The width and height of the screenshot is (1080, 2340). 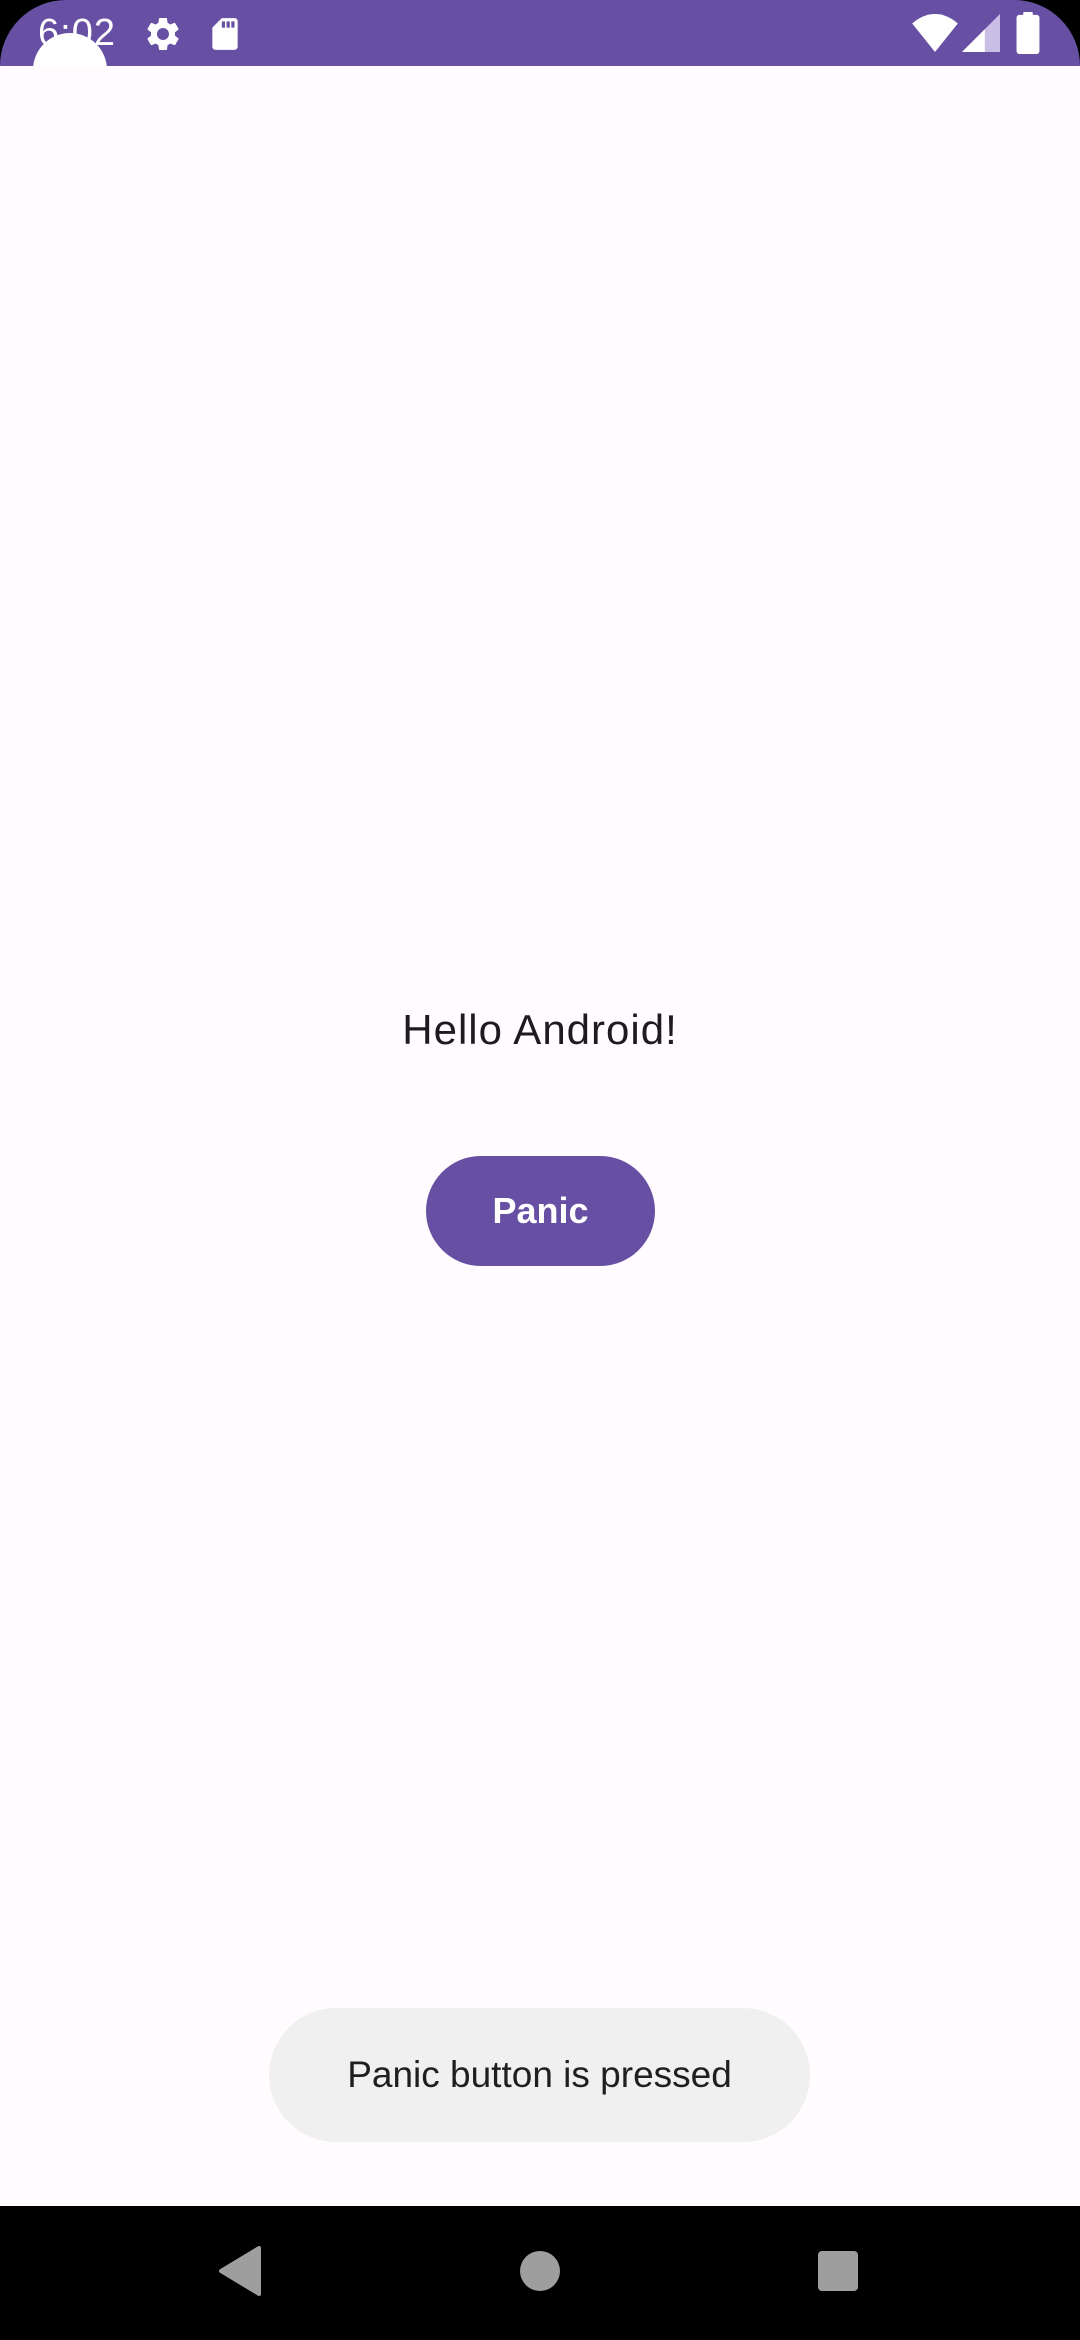 I want to click on recents-icon, so click(x=838, y=2273).